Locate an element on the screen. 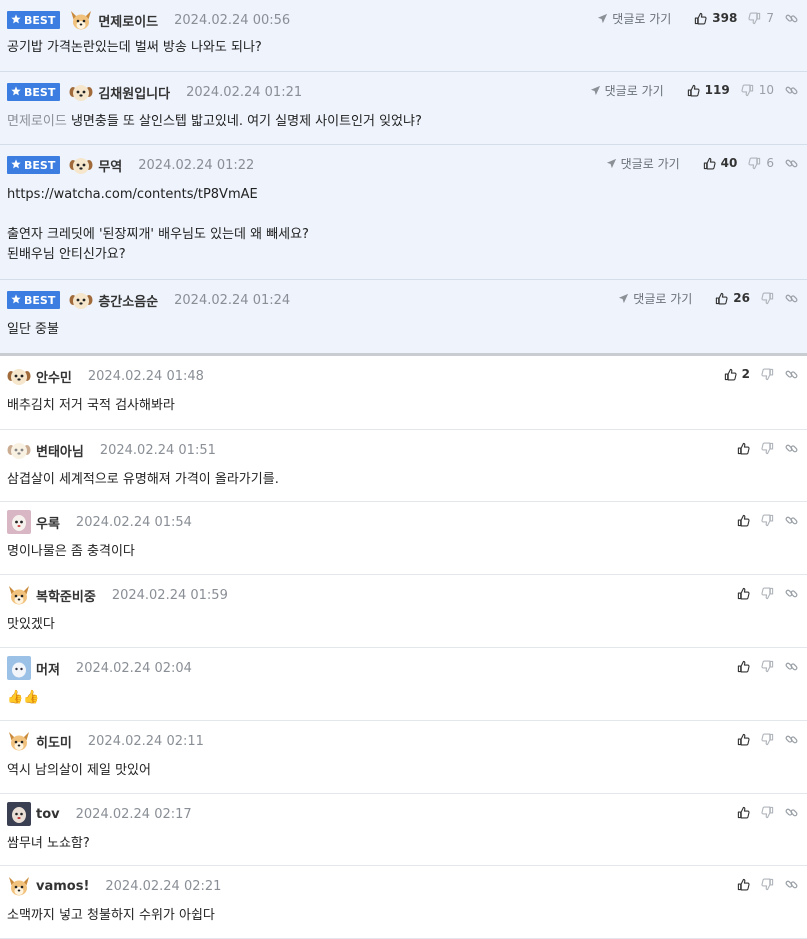  author-name: tov is located at coordinates (48, 814).